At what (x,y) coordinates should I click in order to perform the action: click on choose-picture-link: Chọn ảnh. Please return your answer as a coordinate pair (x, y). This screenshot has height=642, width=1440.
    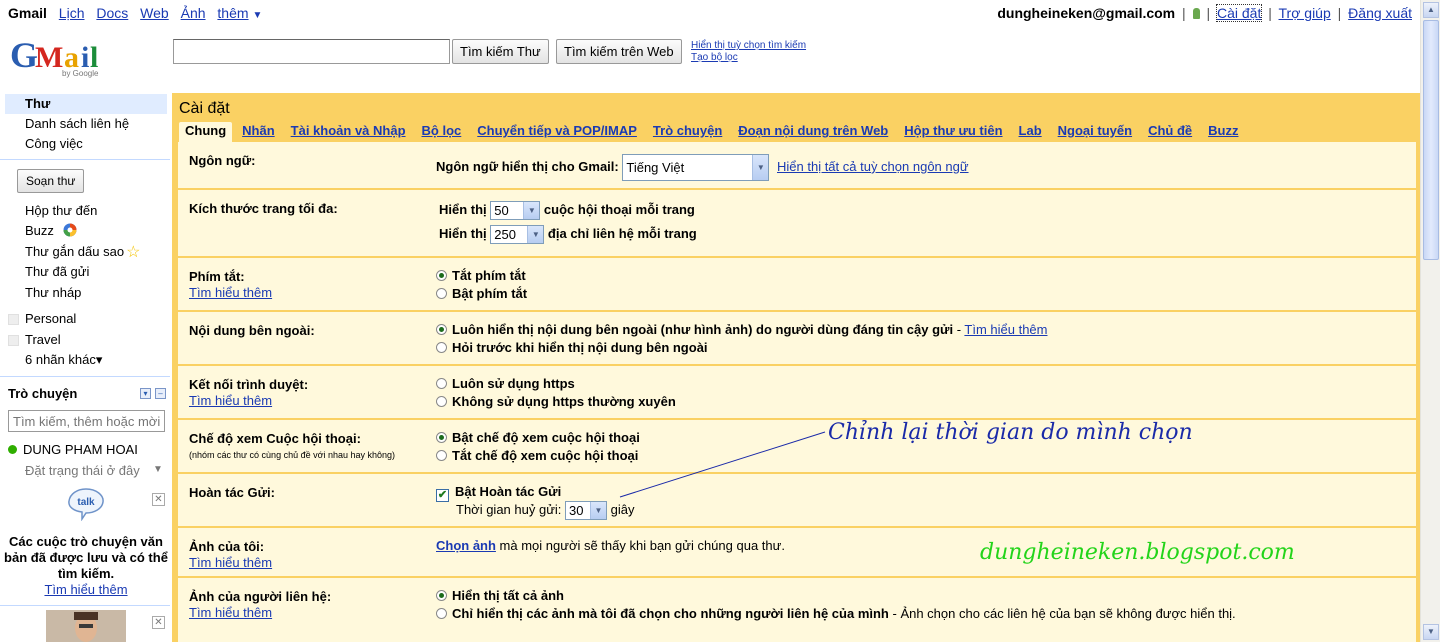
    Looking at the image, I should click on (466, 545).